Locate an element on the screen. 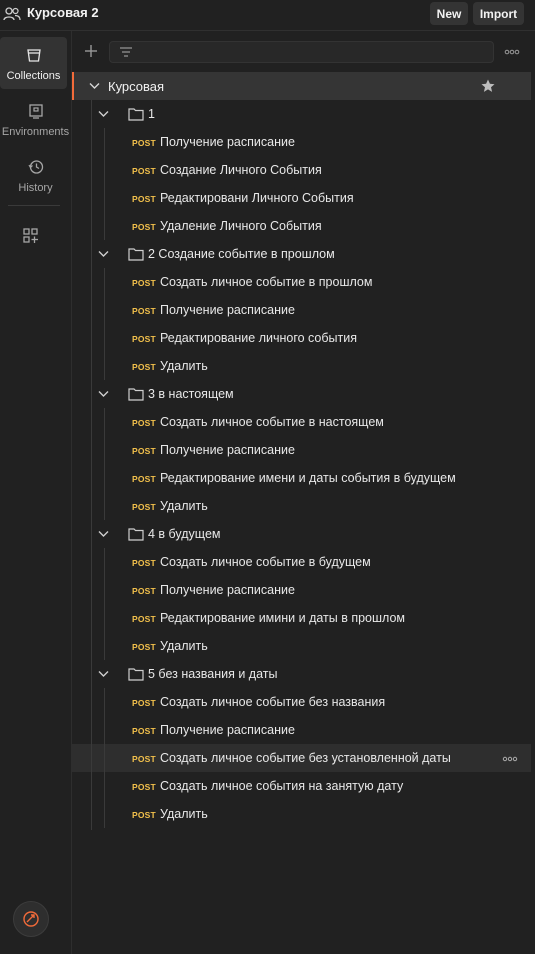  sidebar-nav: Collections Environments History is located at coordinates (36, 492).